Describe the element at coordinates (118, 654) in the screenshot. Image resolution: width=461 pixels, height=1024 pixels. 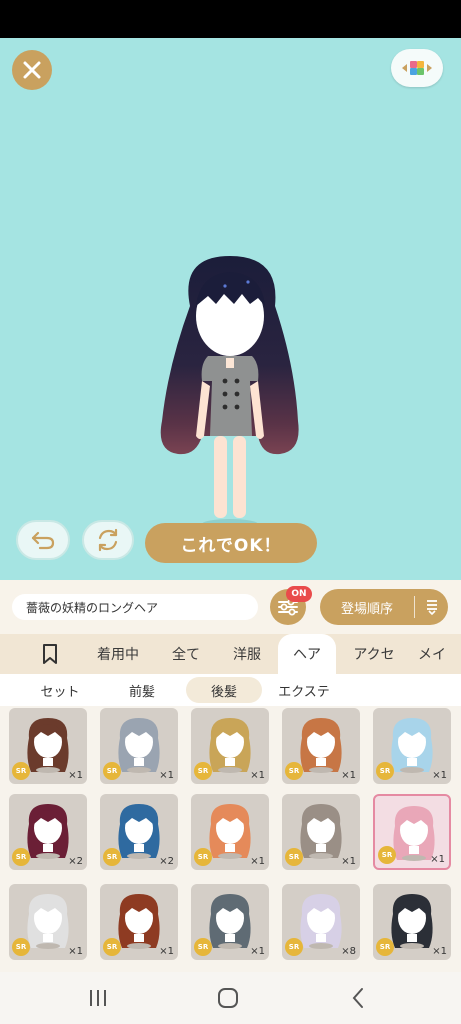
I see `tab-wearing: 着用中` at that location.